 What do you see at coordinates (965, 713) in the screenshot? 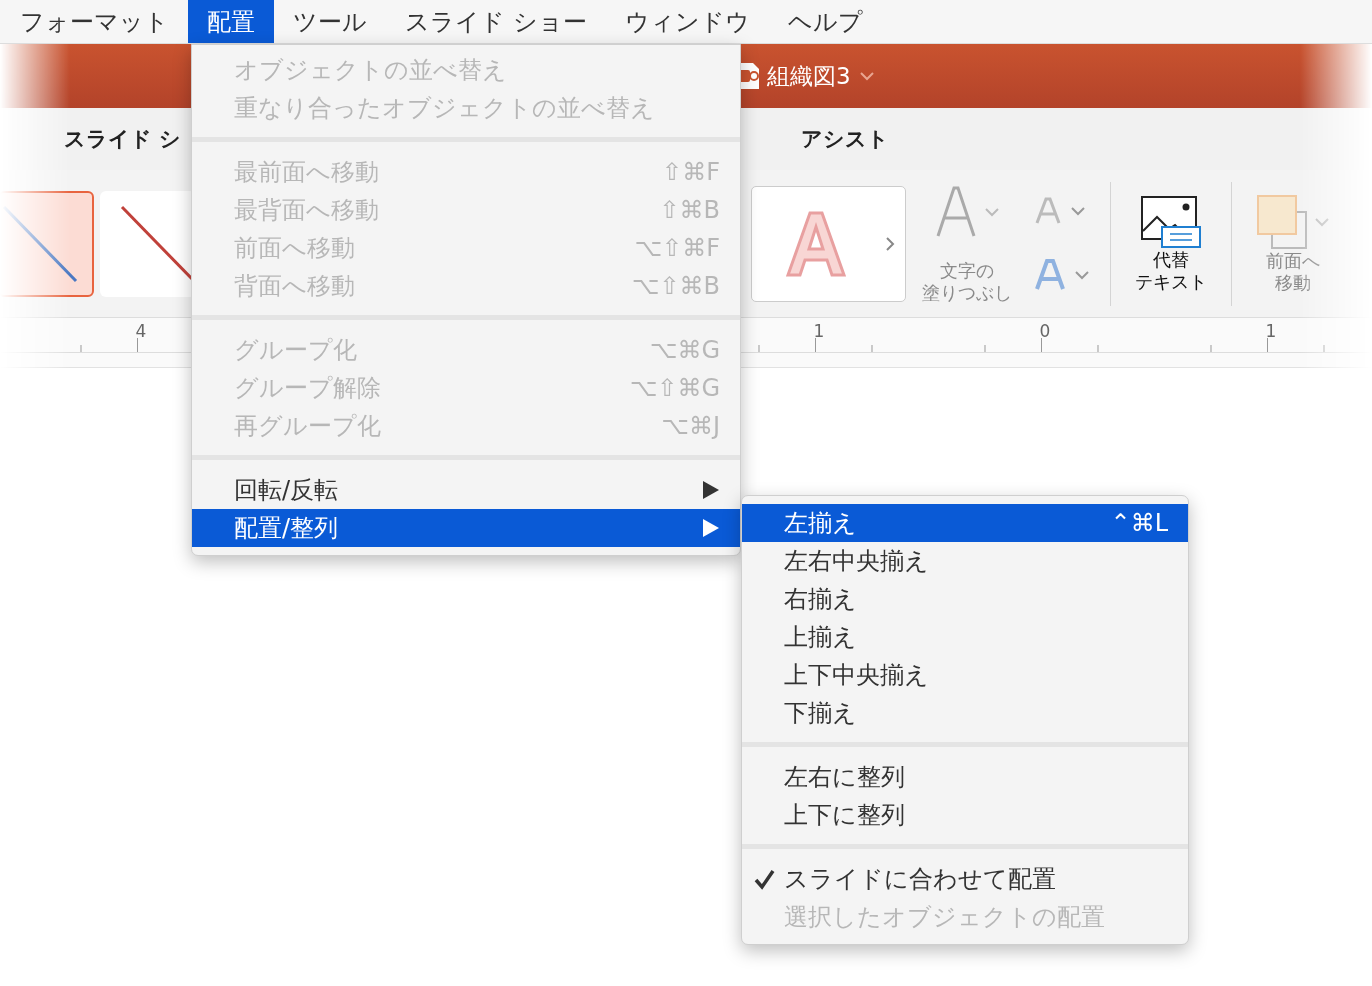
I see `menu-item: 下揃え` at bounding box center [965, 713].